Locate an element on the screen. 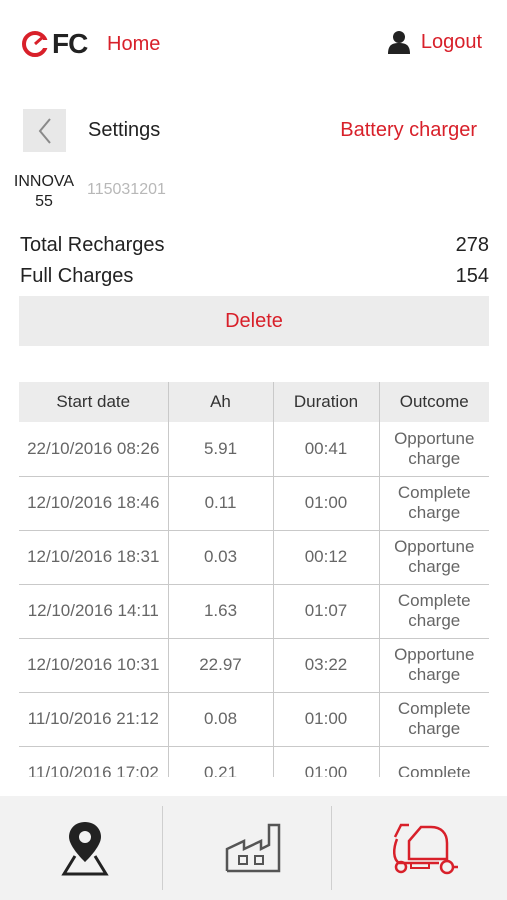 The image size is (507, 900). column-header-duration: Duration is located at coordinates (325, 402).